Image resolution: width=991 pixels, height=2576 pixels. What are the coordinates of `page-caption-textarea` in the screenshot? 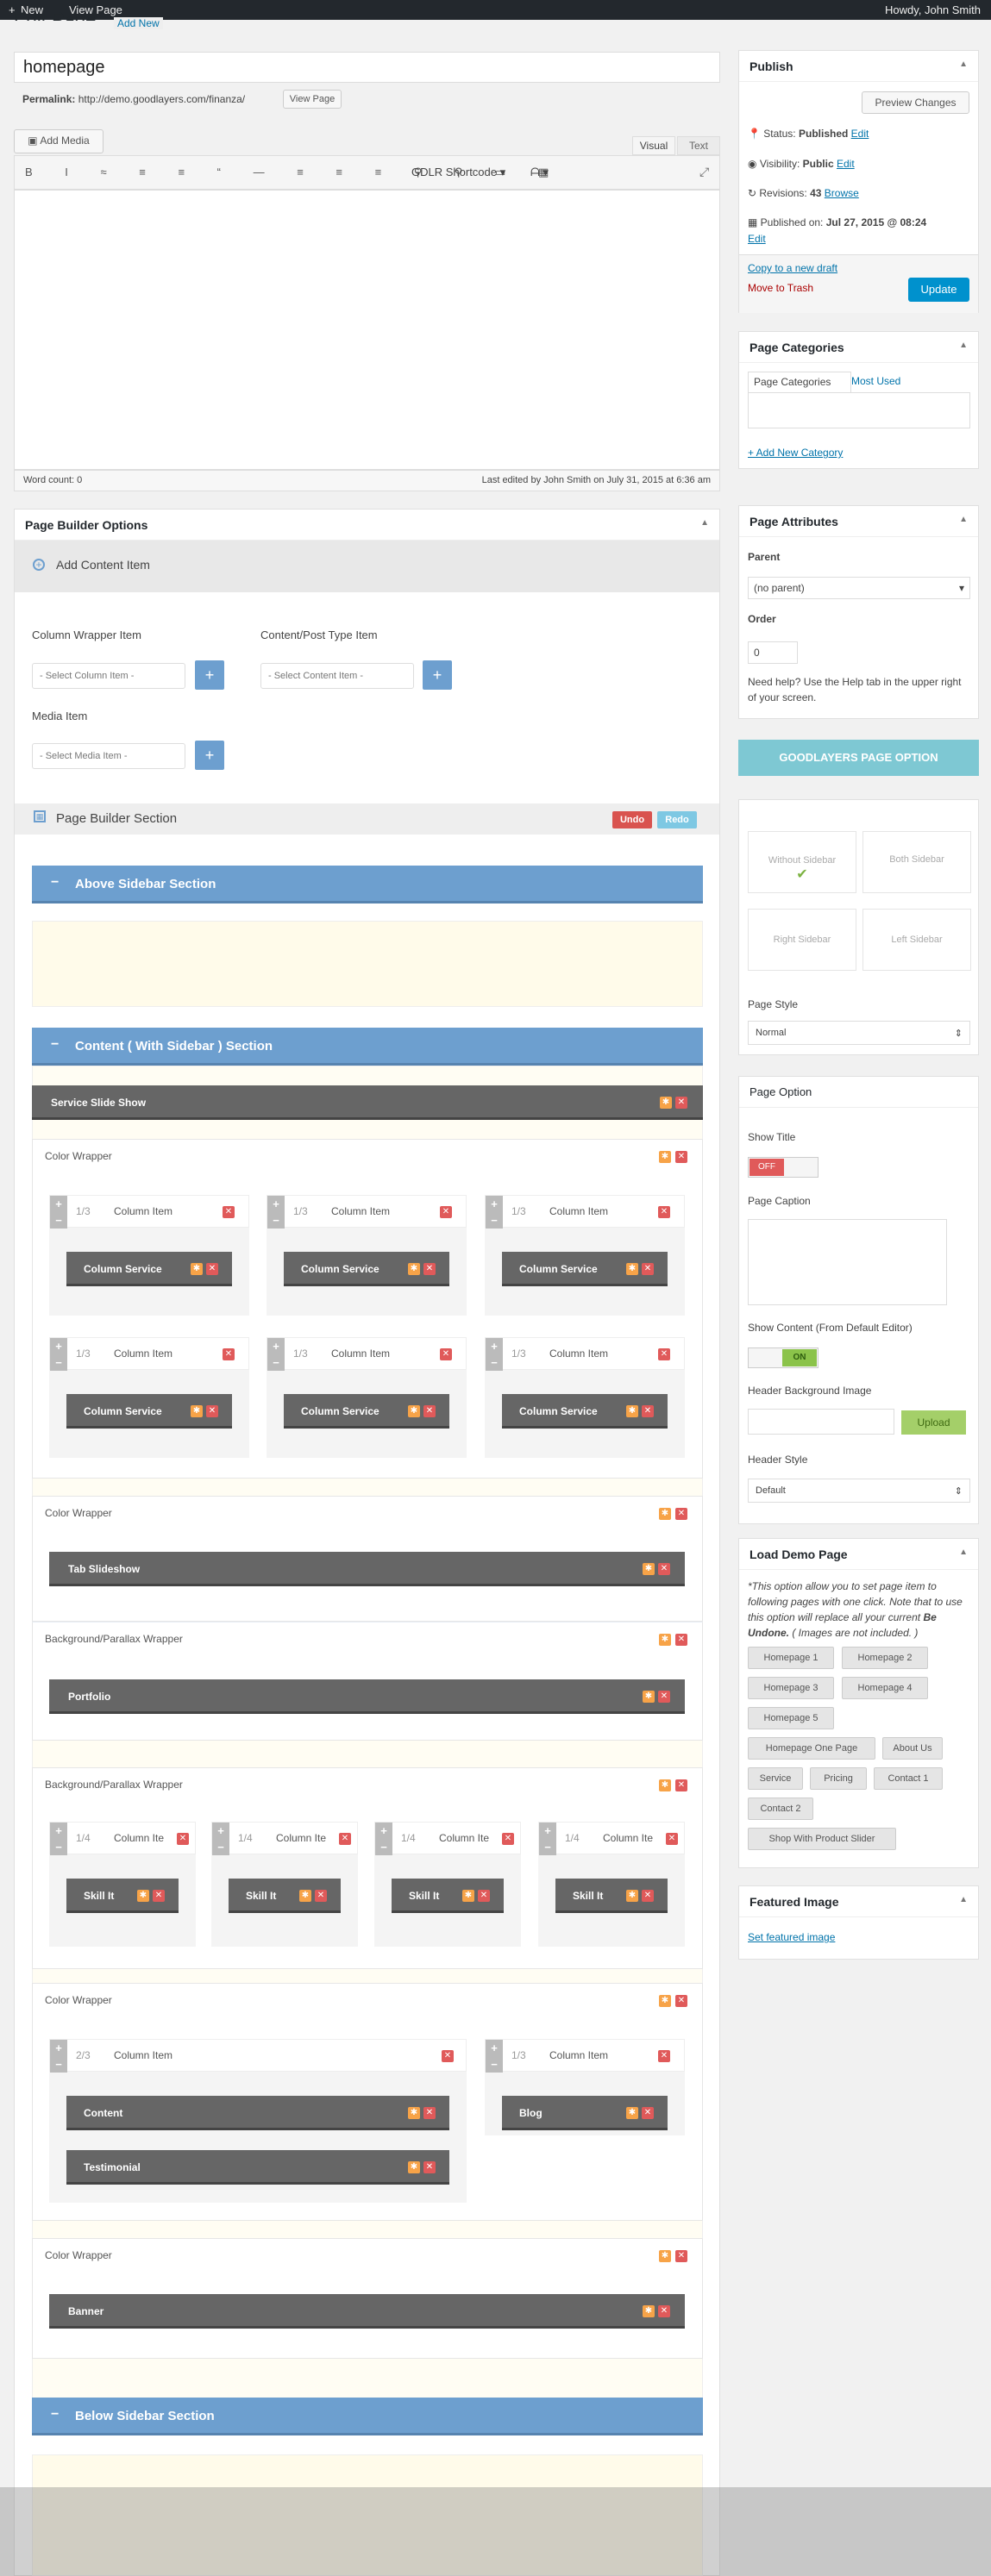 It's located at (847, 1262).